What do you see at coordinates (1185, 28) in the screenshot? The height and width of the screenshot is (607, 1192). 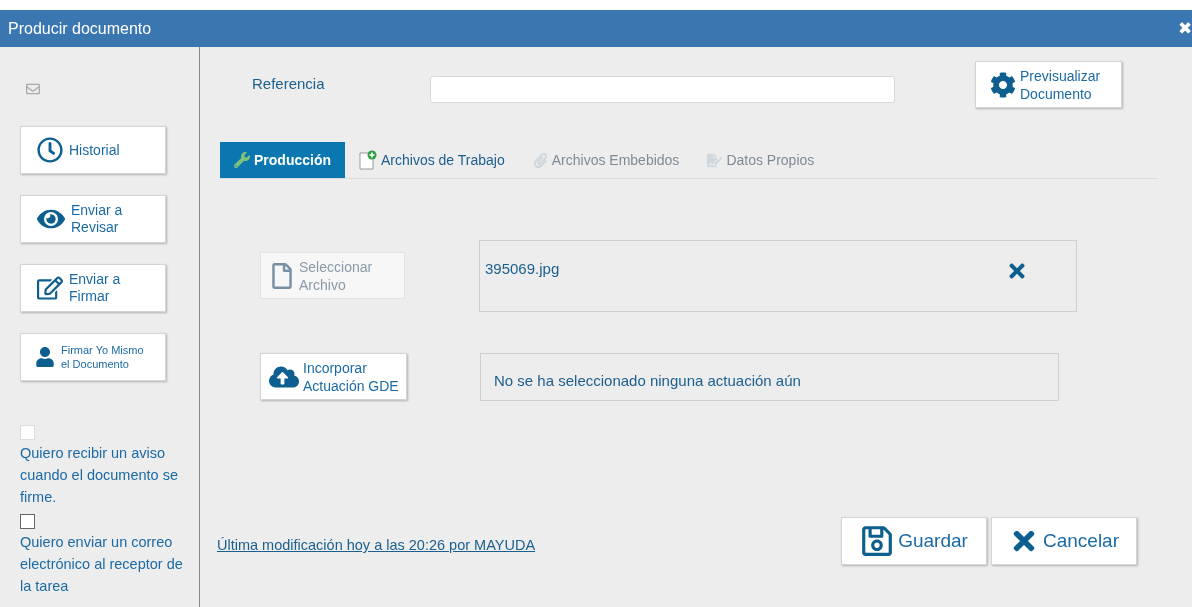 I see `close-button: ✖` at bounding box center [1185, 28].